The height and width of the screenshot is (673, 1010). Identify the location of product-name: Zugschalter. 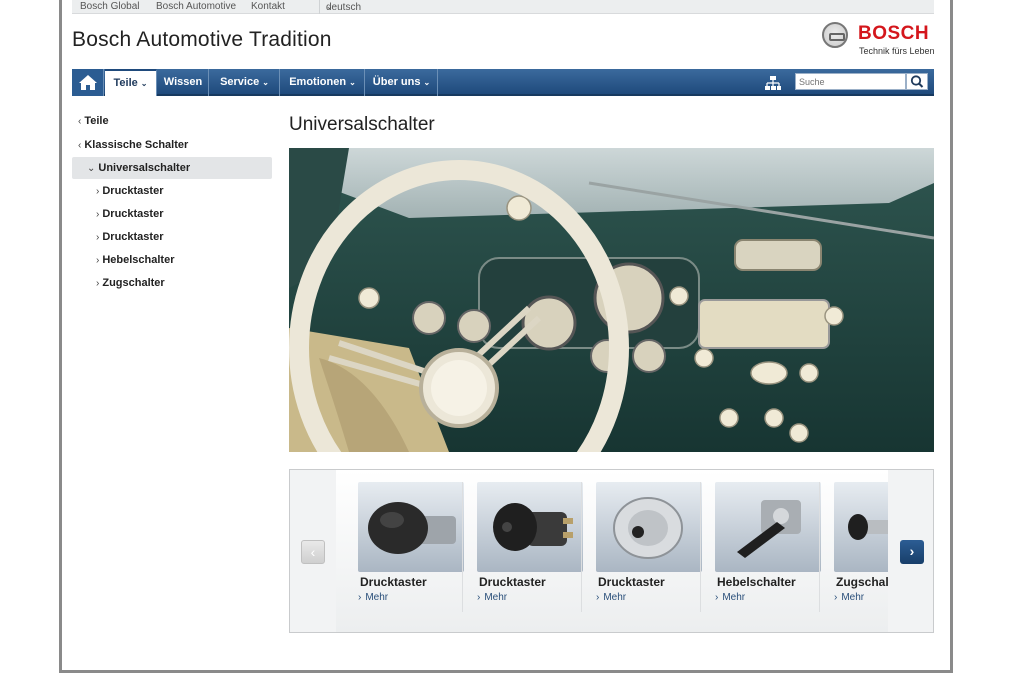
(862, 582).